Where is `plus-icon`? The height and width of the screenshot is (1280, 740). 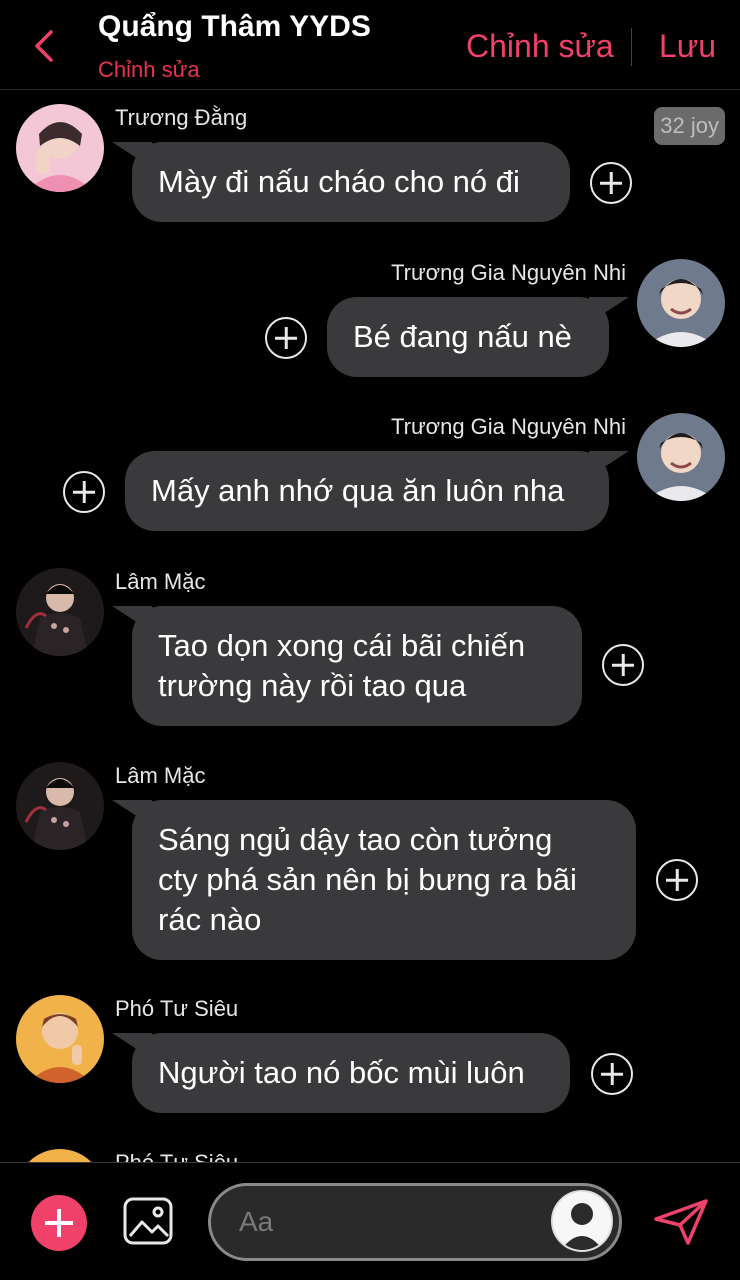 plus-icon is located at coordinates (59, 1223).